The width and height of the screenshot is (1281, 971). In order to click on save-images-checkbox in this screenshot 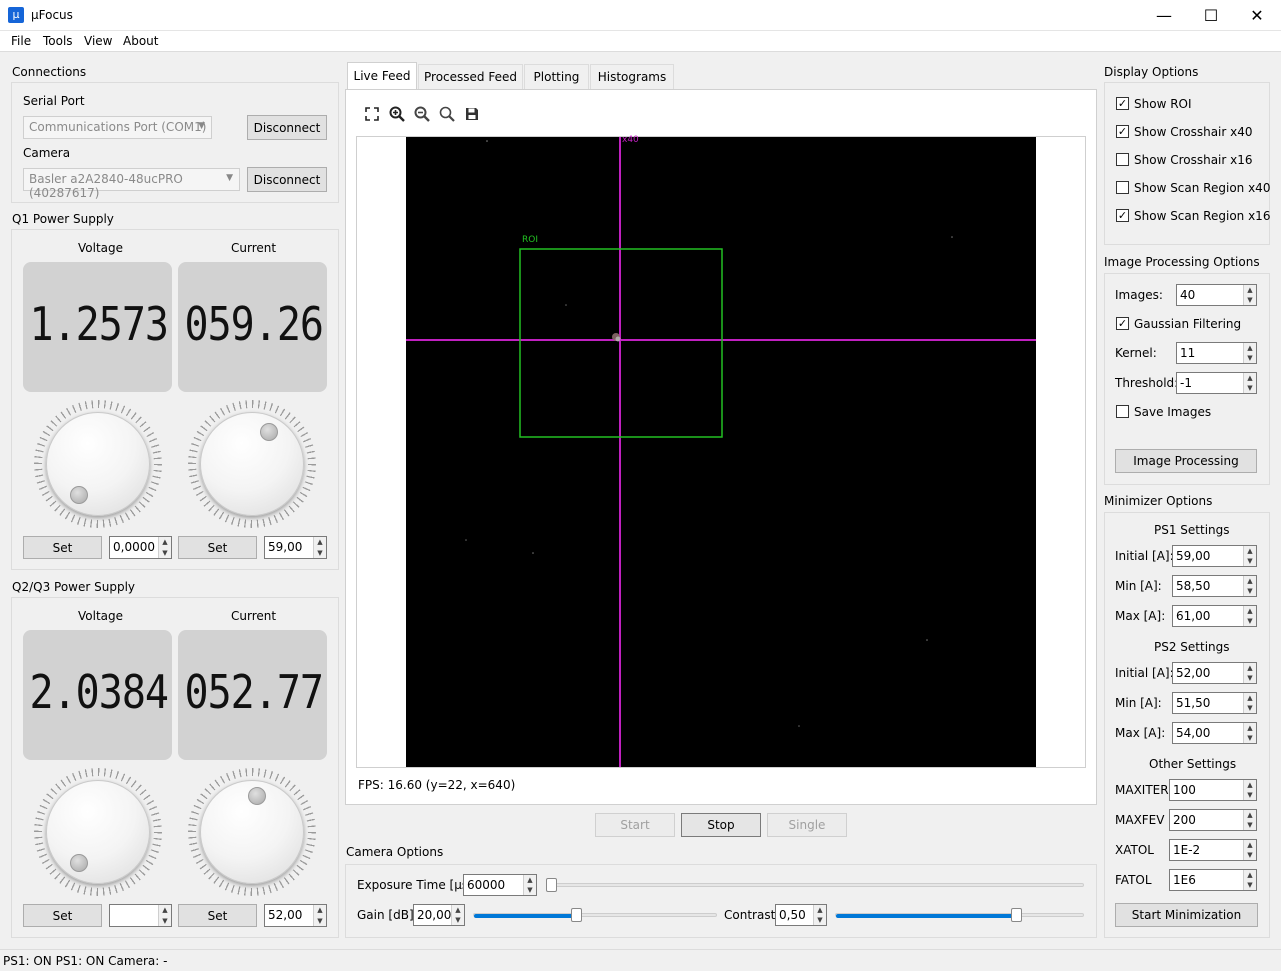, I will do `click(1122, 411)`.